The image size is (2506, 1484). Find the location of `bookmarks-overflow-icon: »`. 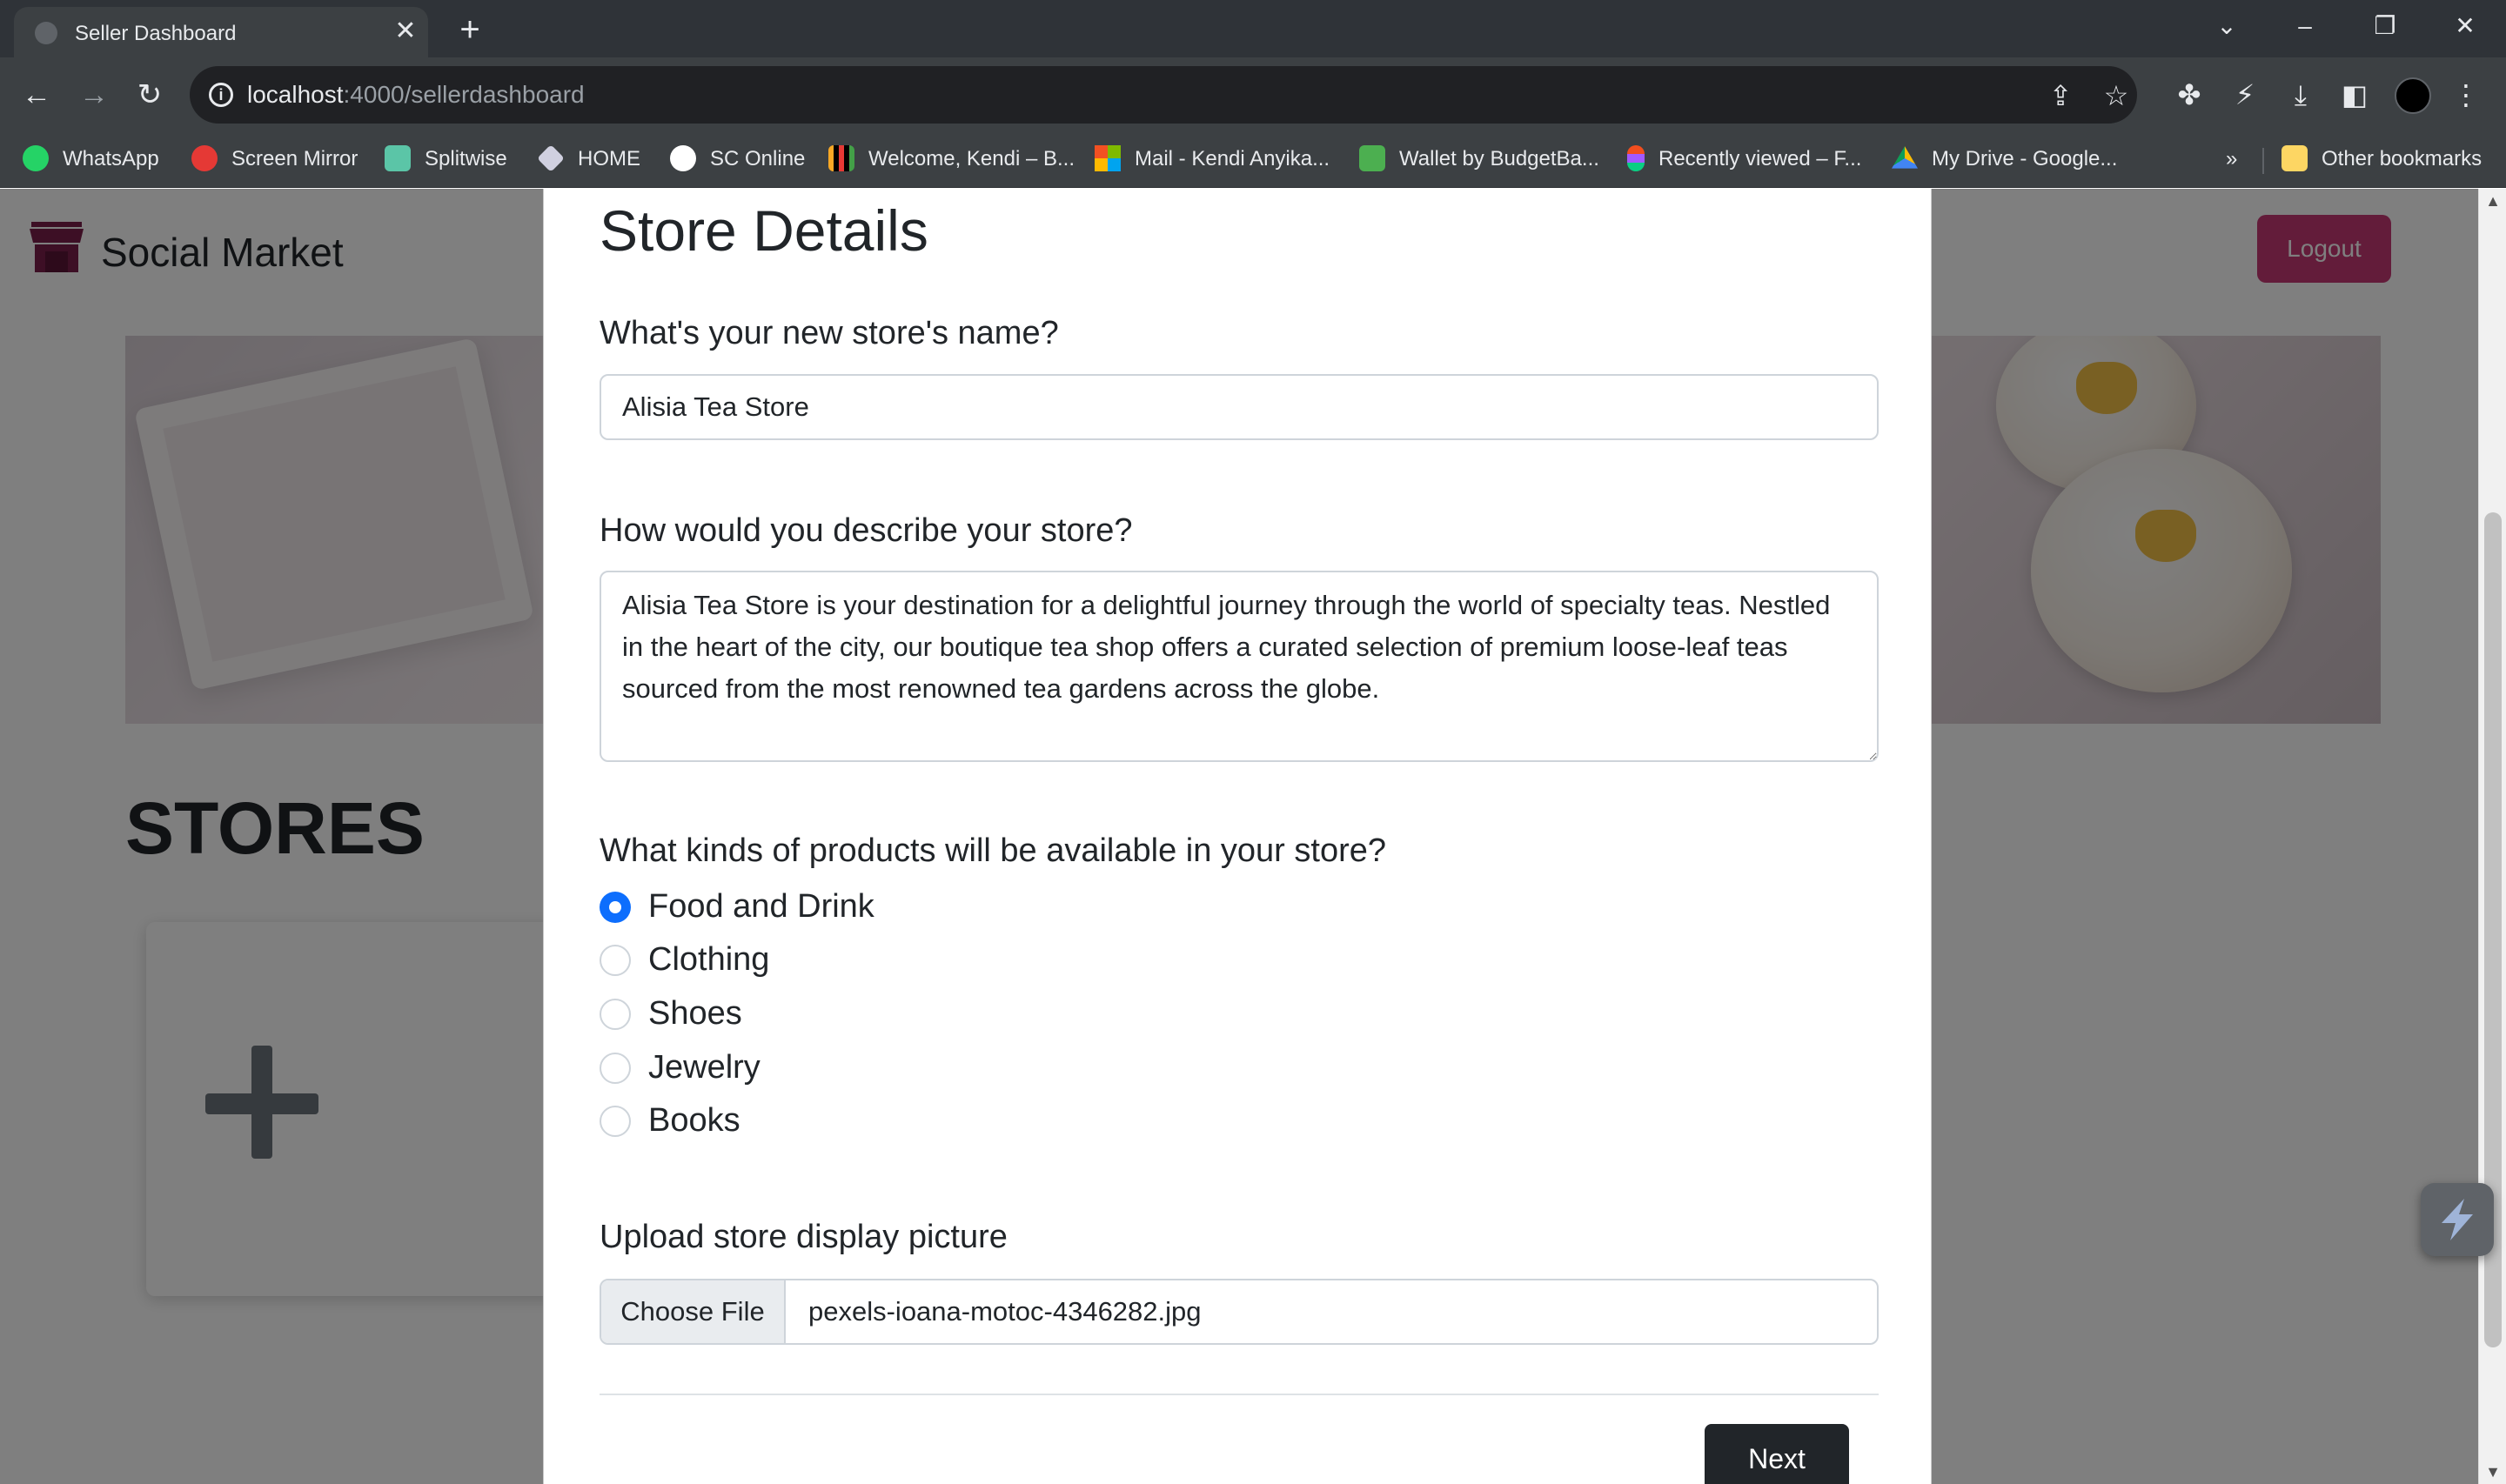

bookmarks-overflow-icon: » is located at coordinates (2231, 159).